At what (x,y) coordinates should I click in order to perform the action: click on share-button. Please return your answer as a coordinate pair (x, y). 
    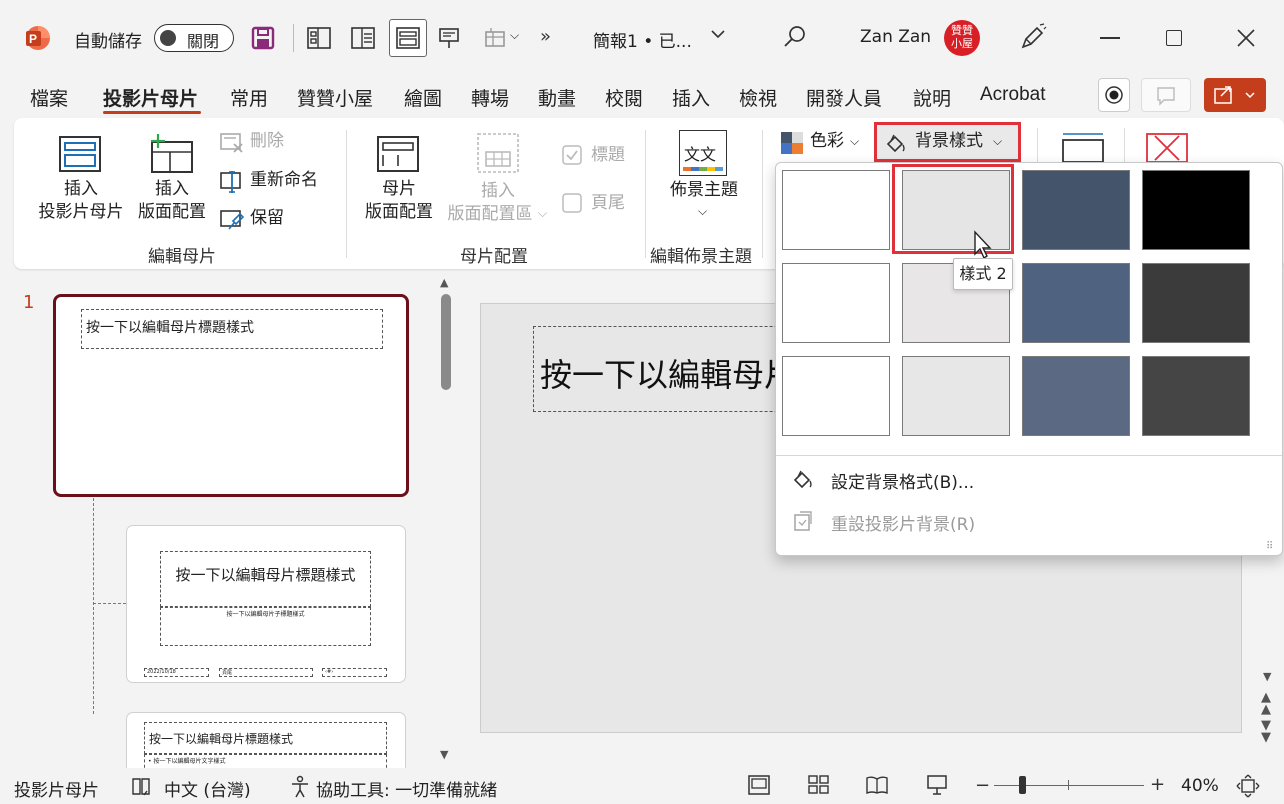
    Looking at the image, I should click on (1235, 95).